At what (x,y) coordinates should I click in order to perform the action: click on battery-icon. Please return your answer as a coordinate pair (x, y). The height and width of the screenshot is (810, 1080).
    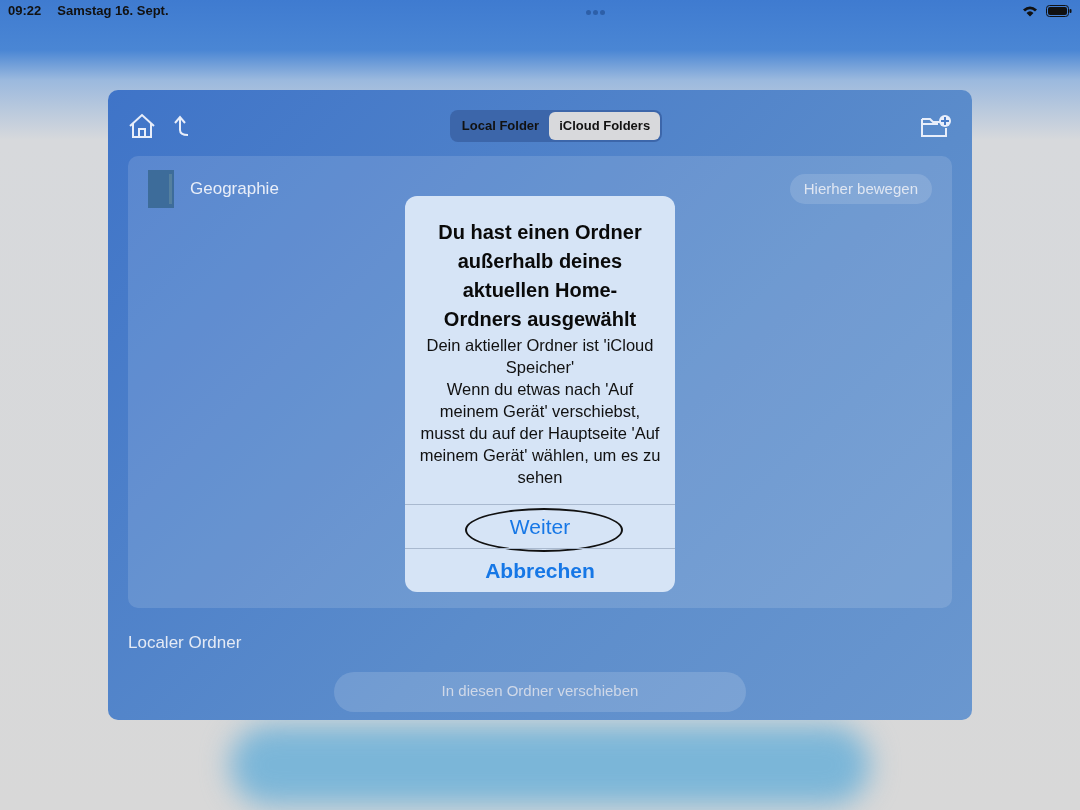
    Looking at the image, I should click on (1059, 11).